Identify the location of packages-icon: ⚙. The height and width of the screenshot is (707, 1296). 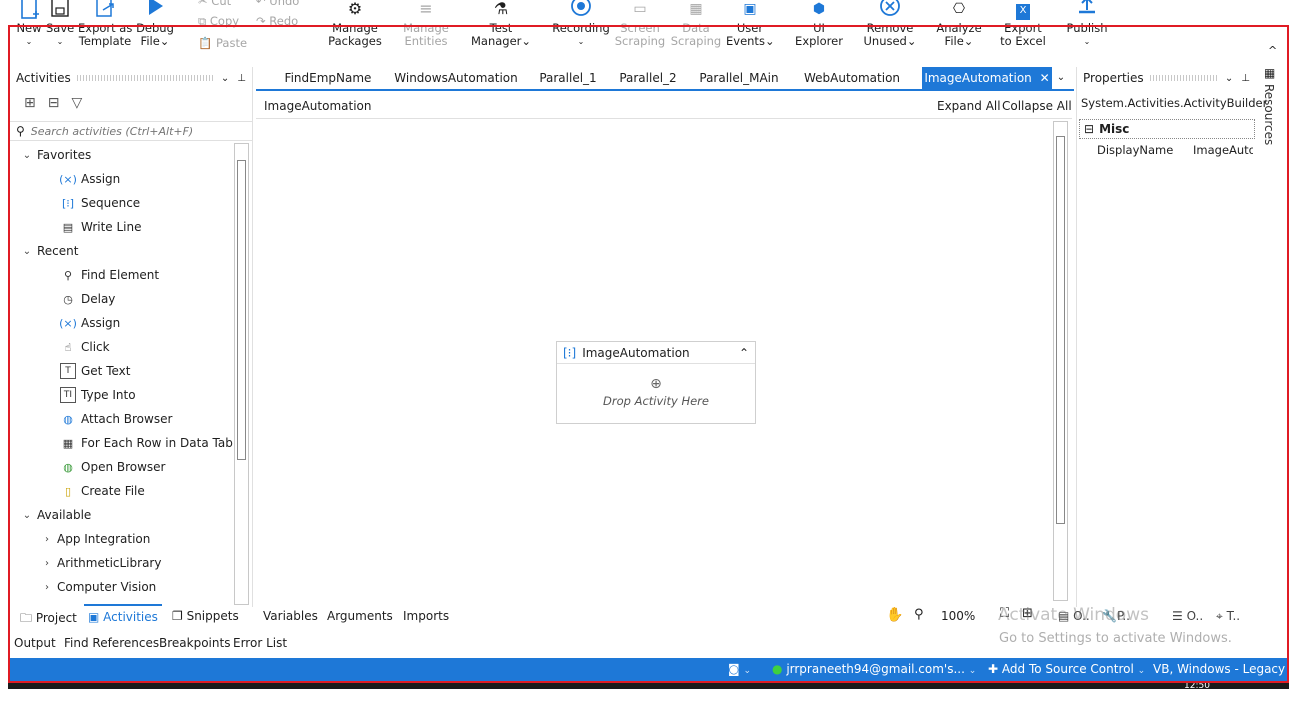
(355, 9).